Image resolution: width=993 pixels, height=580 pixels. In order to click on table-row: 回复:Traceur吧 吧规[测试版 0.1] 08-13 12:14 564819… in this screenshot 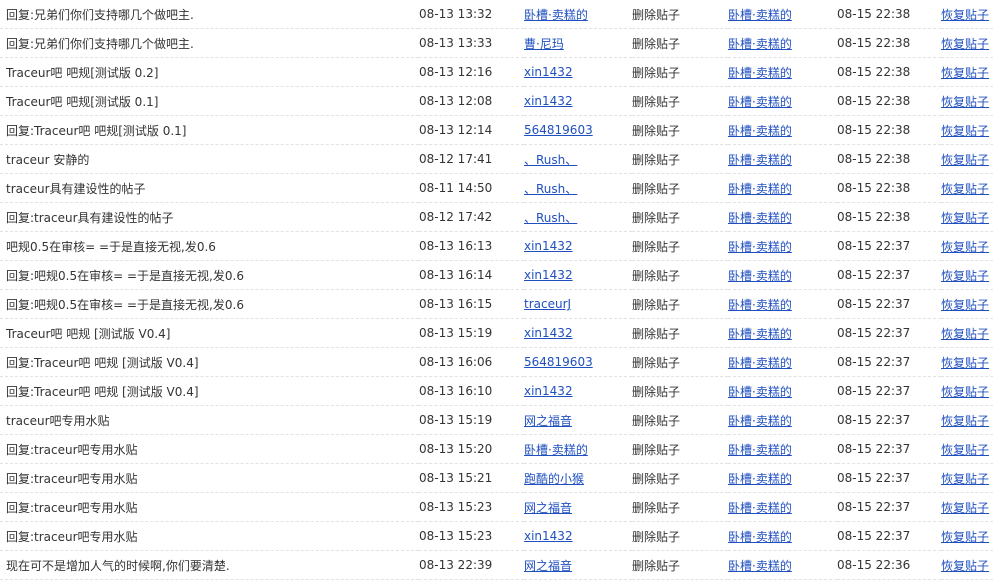, I will do `click(496, 130)`.